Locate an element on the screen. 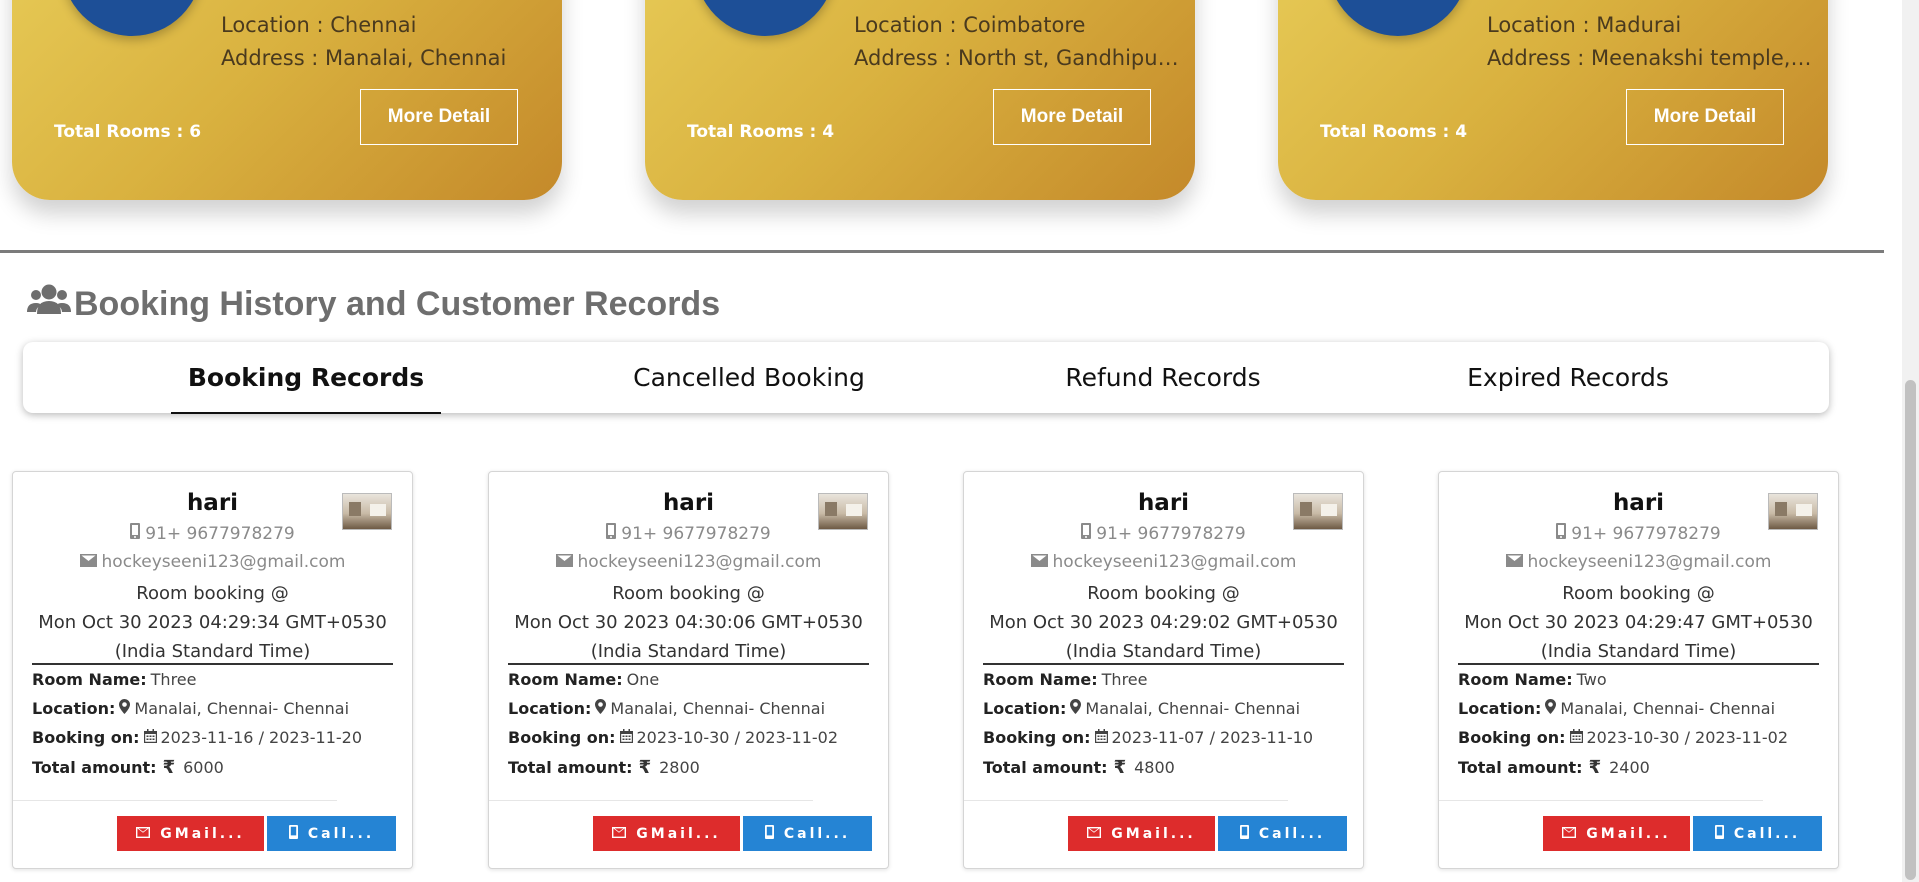 Image resolution: width=1919 pixels, height=882 pixels. scrollbar-thumb is located at coordinates (1910, 630).